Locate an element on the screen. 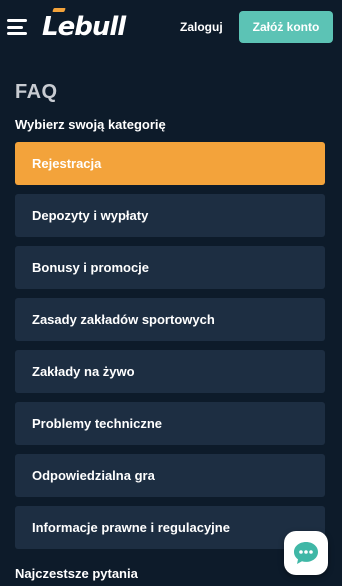  login-link: Zaloguj is located at coordinates (201, 27).